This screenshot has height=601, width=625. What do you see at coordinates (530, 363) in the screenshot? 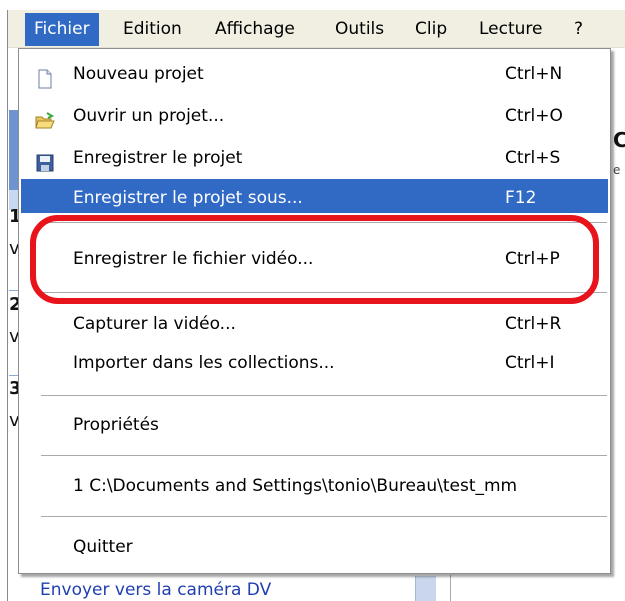
I see `menu-item-shortcut: Ctrl+I` at bounding box center [530, 363].